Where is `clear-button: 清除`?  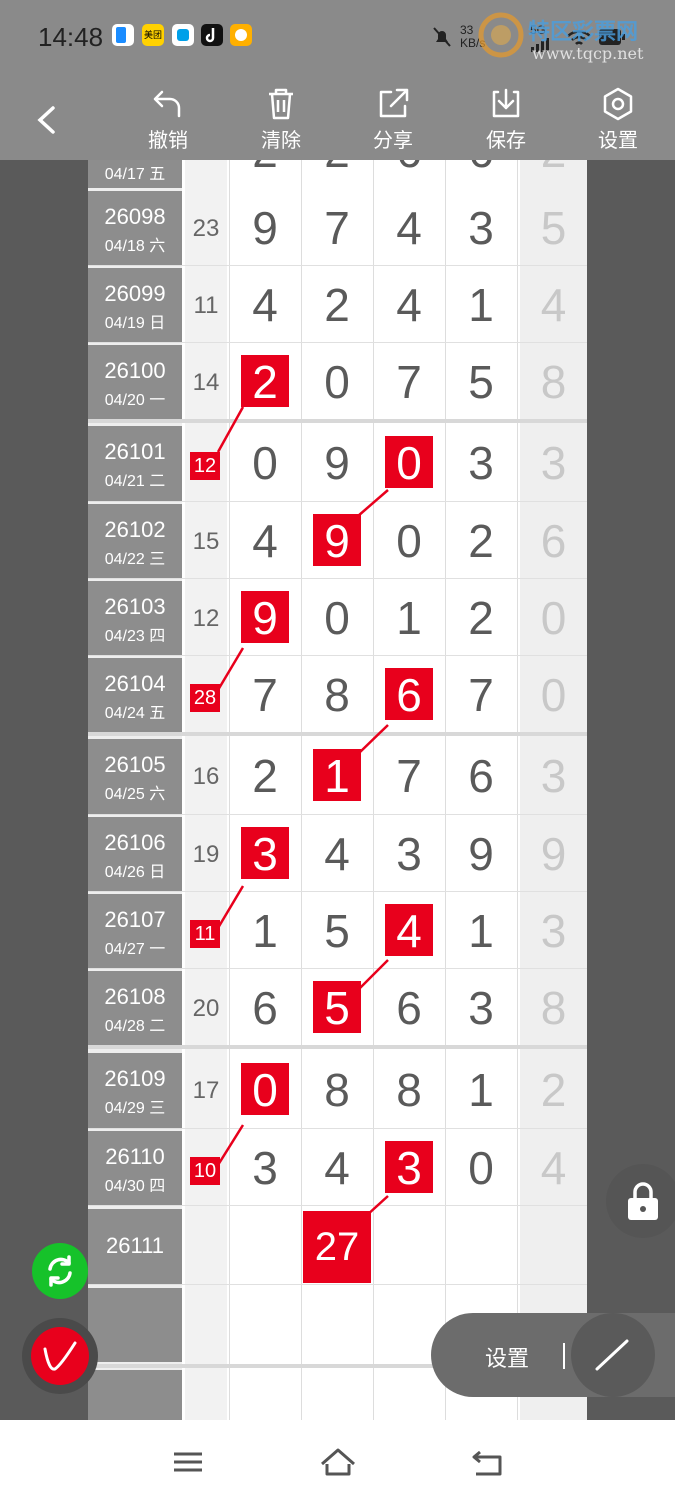 clear-button: 清除 is located at coordinates (281, 119).